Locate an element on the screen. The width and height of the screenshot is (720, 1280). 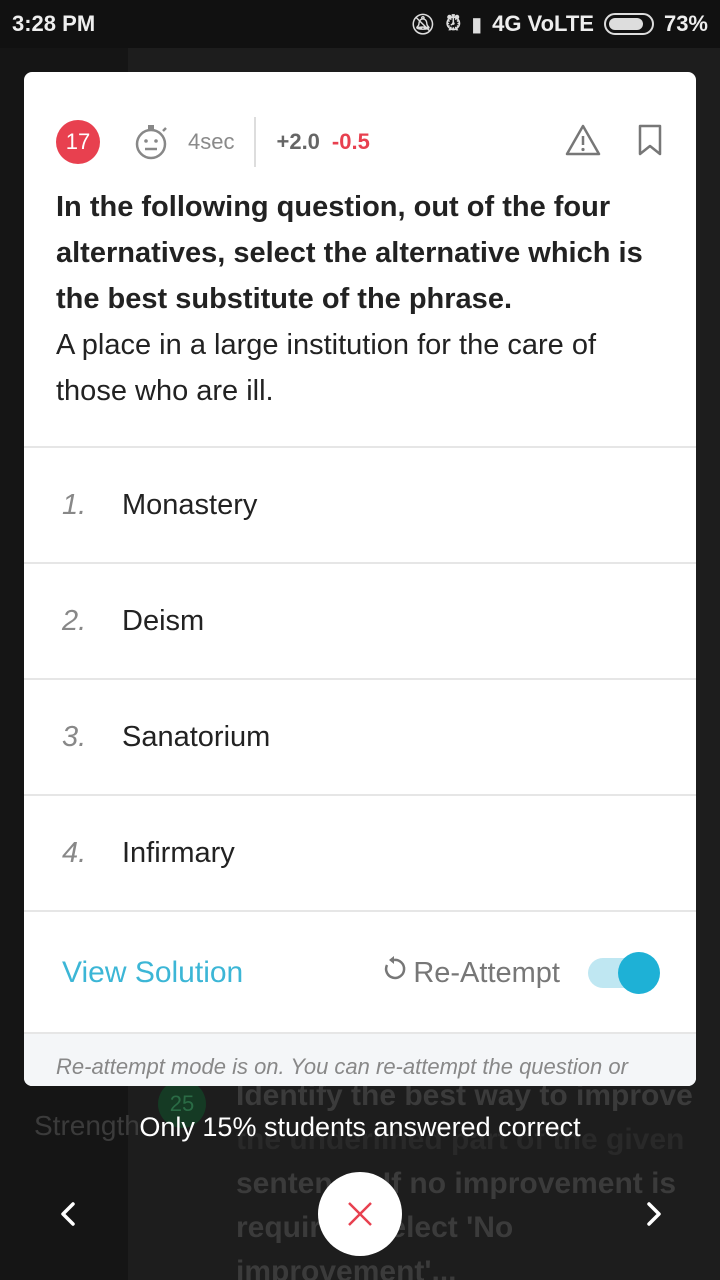
option-number: 3. is located at coordinates (74, 736).